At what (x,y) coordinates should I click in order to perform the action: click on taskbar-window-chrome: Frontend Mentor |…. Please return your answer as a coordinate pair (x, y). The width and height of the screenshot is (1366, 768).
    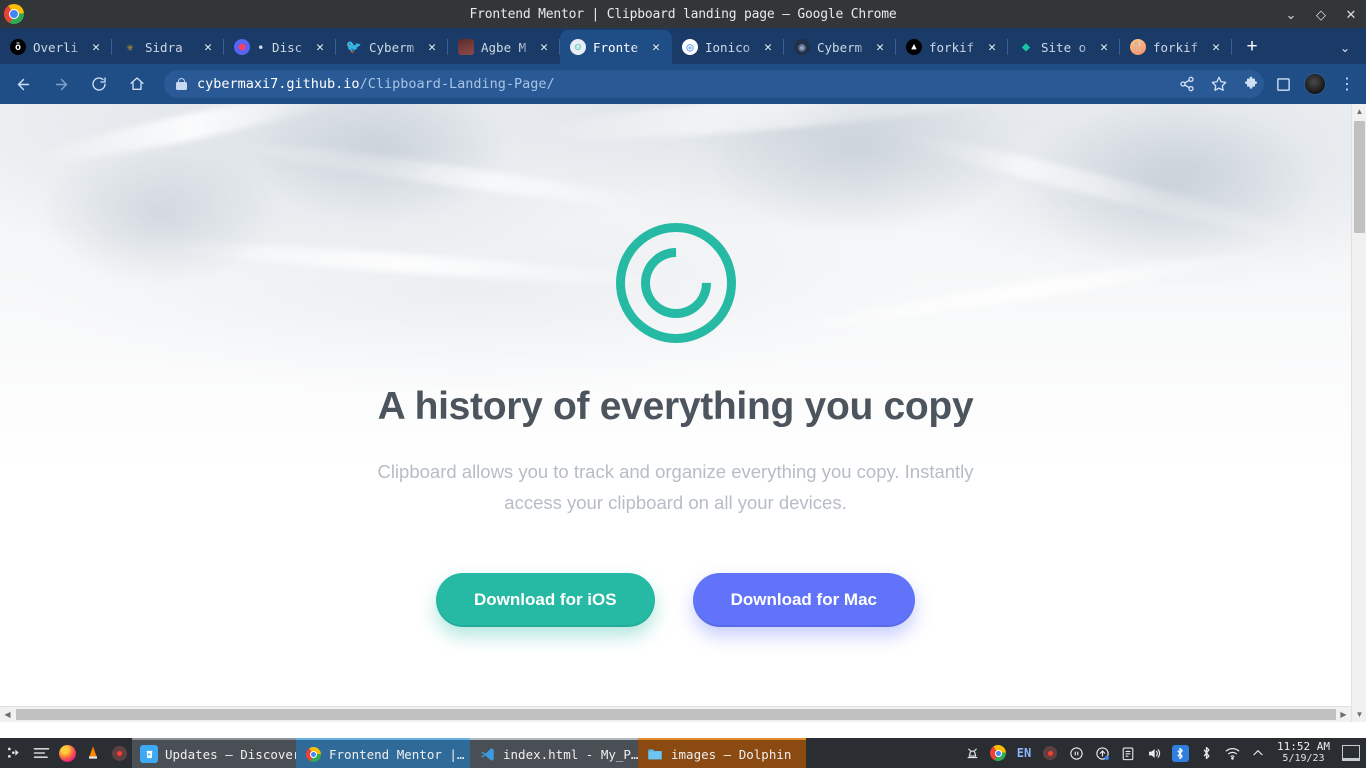
    Looking at the image, I should click on (383, 753).